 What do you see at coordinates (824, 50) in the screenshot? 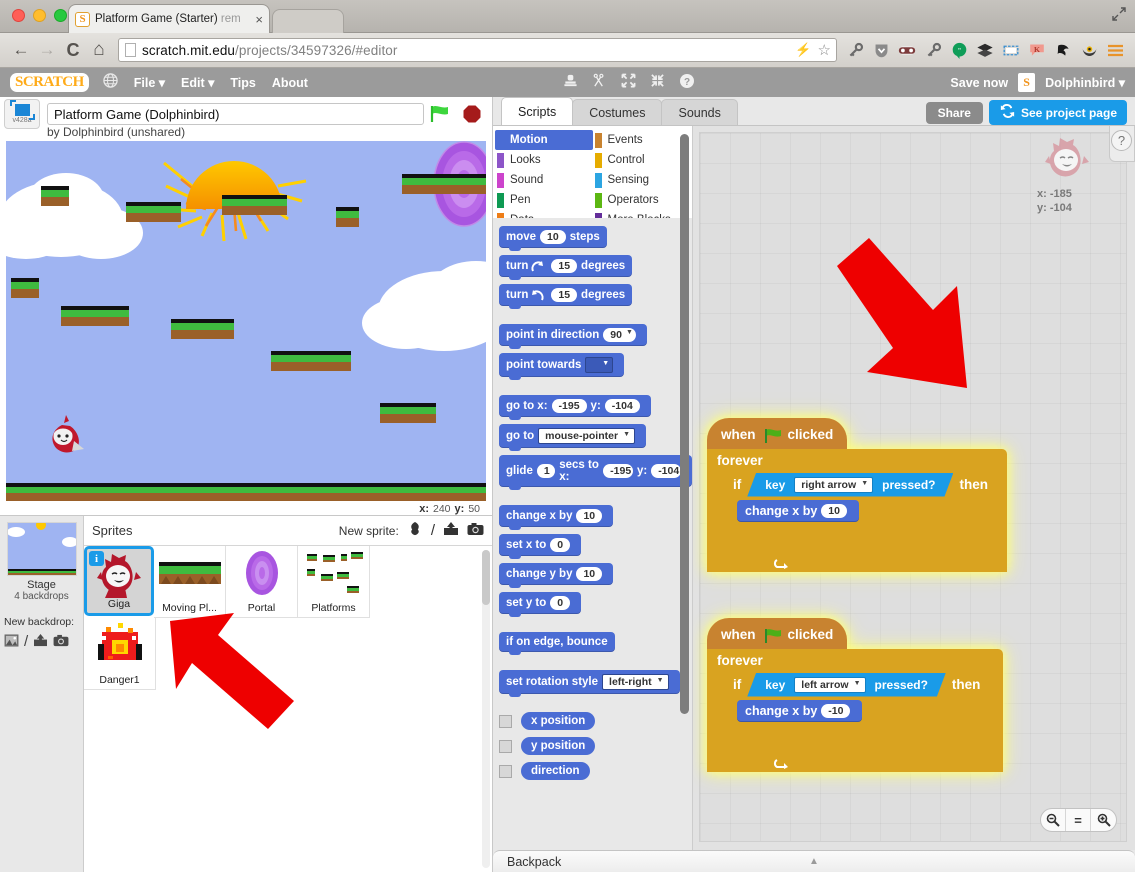
I see `bookmark-star-icon: ☆` at bounding box center [824, 50].